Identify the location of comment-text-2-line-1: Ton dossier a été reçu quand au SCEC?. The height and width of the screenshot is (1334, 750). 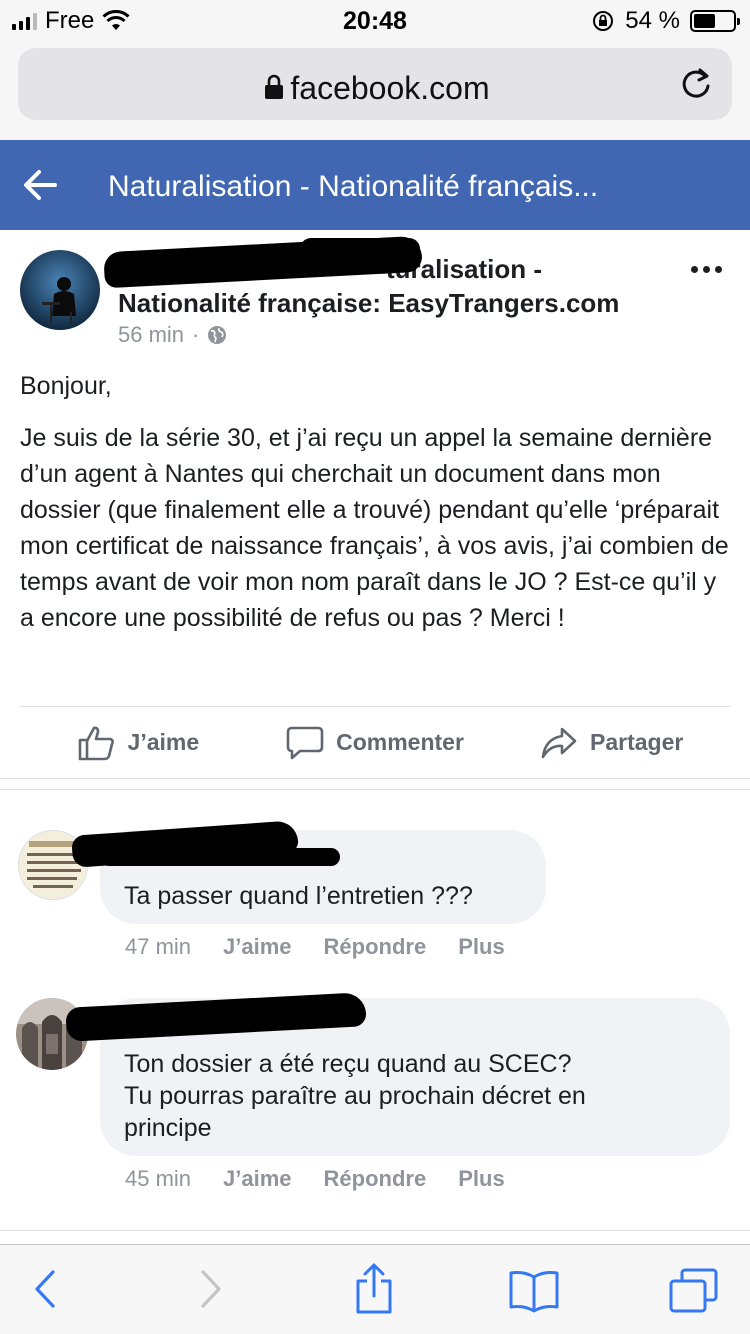
(348, 1064).